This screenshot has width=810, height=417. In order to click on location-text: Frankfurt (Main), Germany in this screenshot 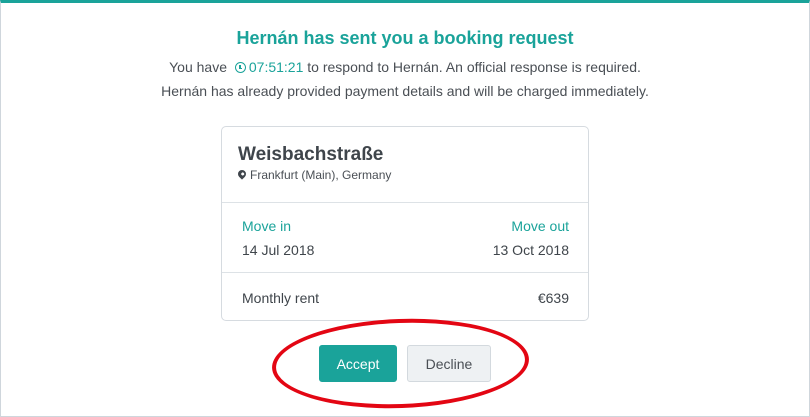, I will do `click(321, 175)`.